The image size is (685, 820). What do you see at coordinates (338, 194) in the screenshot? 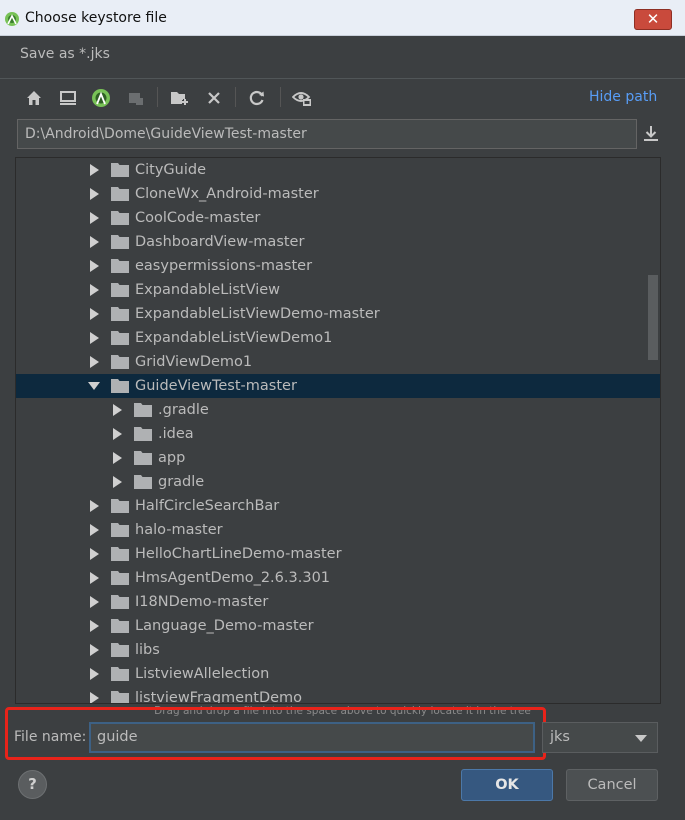
I see `tree-row: CloneWx_Android-master` at bounding box center [338, 194].